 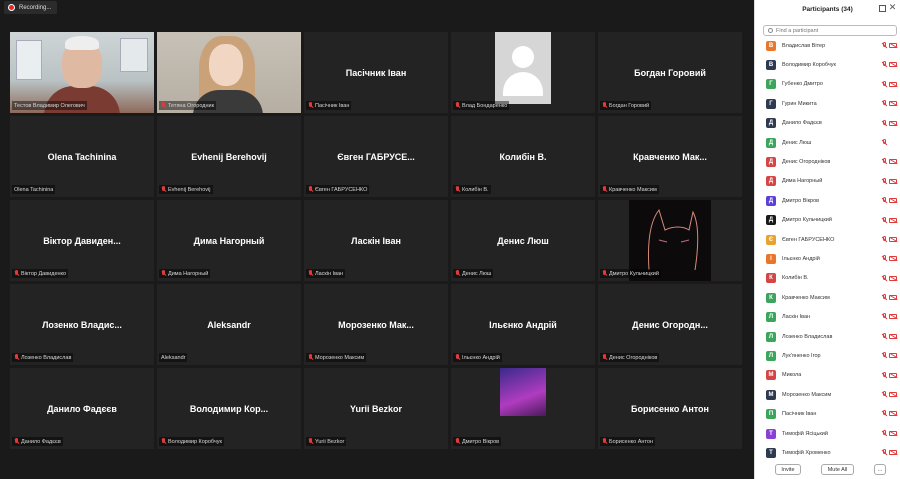 I want to click on video-tile: Дима Нагорный Дима Нагорный, so click(x=229, y=240).